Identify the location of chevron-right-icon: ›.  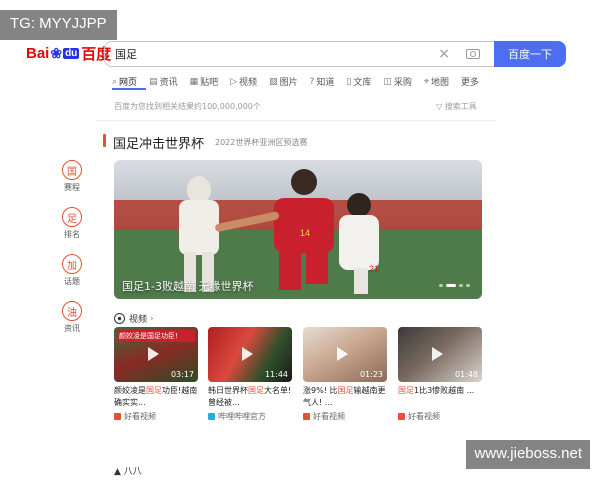
(152, 318).